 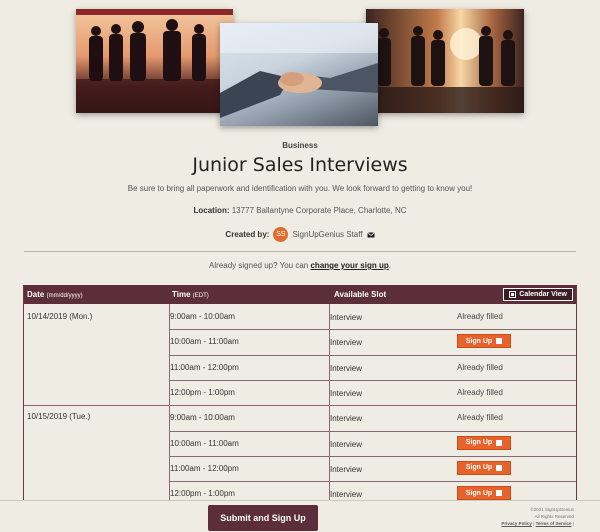 I want to click on col-time-header: Time (EDT), so click(x=190, y=294).